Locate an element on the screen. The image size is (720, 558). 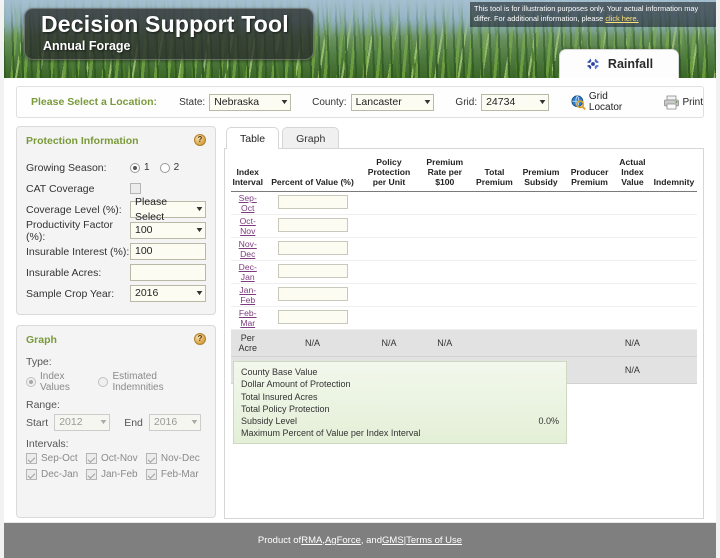
grid-select: 24734 ▼ is located at coordinates (515, 102).